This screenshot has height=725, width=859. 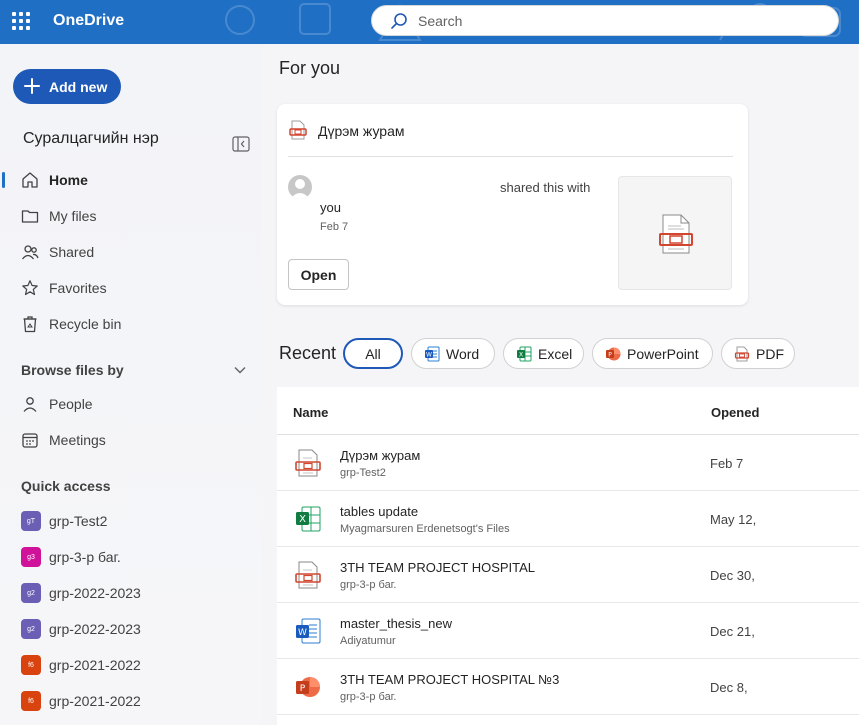 I want to click on filter-all: All, so click(x=373, y=353).